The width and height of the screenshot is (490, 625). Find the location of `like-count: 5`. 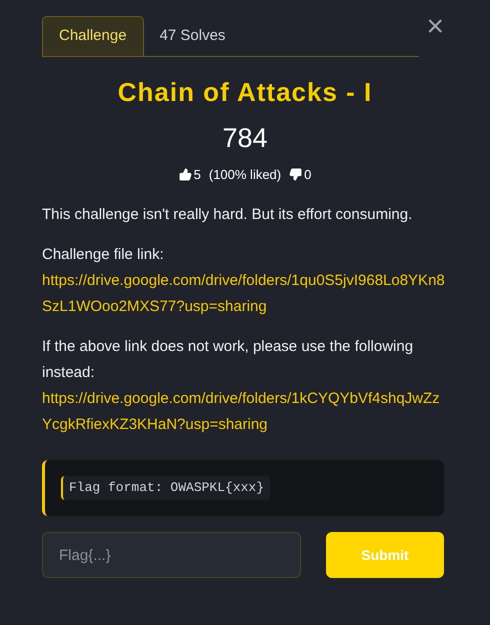

like-count: 5 is located at coordinates (197, 175).